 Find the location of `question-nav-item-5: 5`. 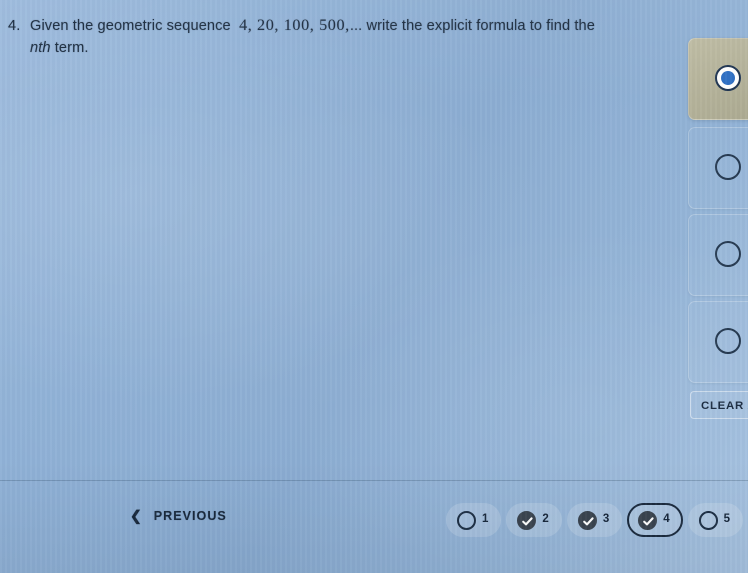

question-nav-item-5: 5 is located at coordinates (715, 520).